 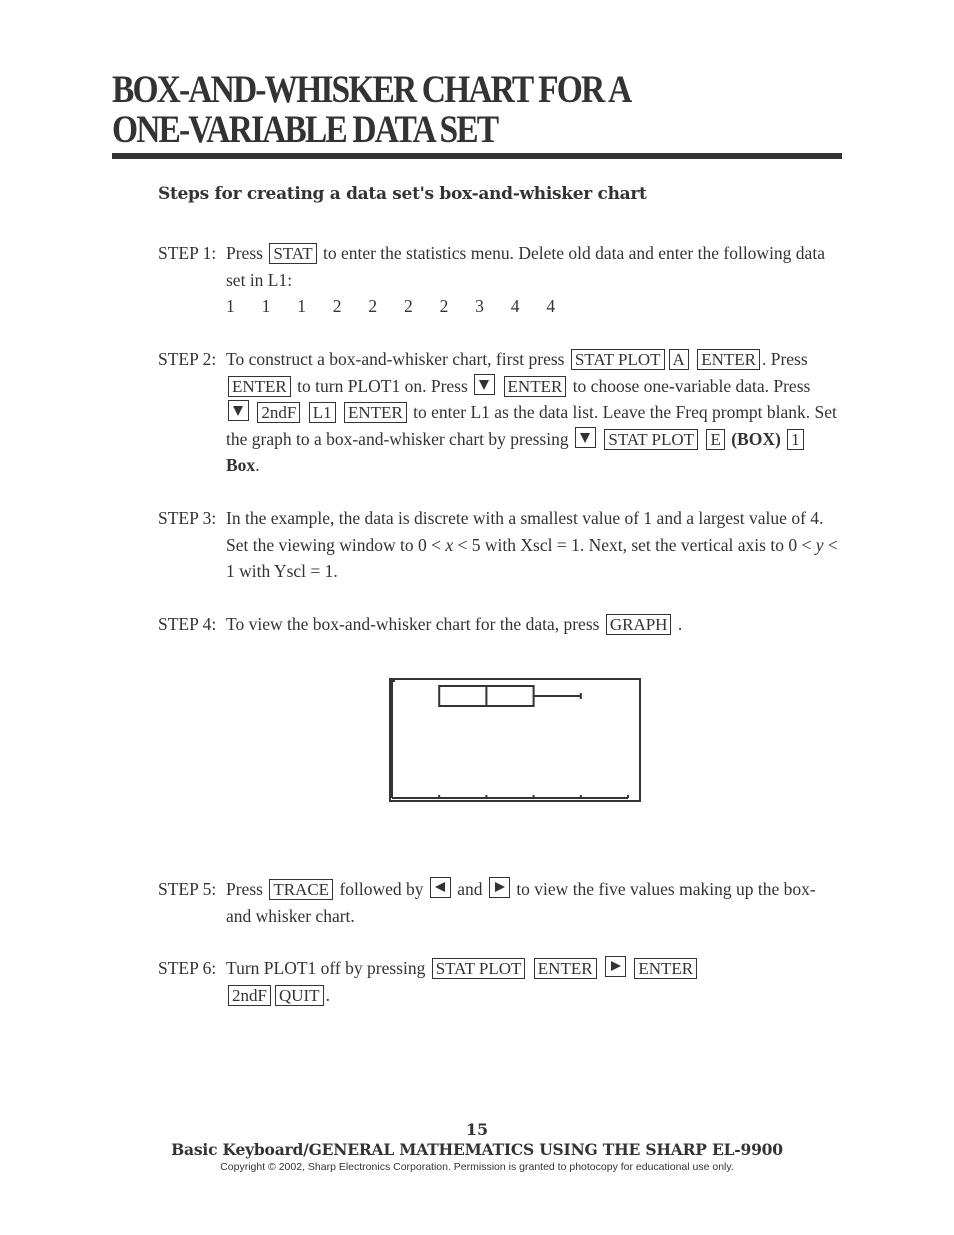 I want to click on box-plot-screen, so click(x=515, y=740).